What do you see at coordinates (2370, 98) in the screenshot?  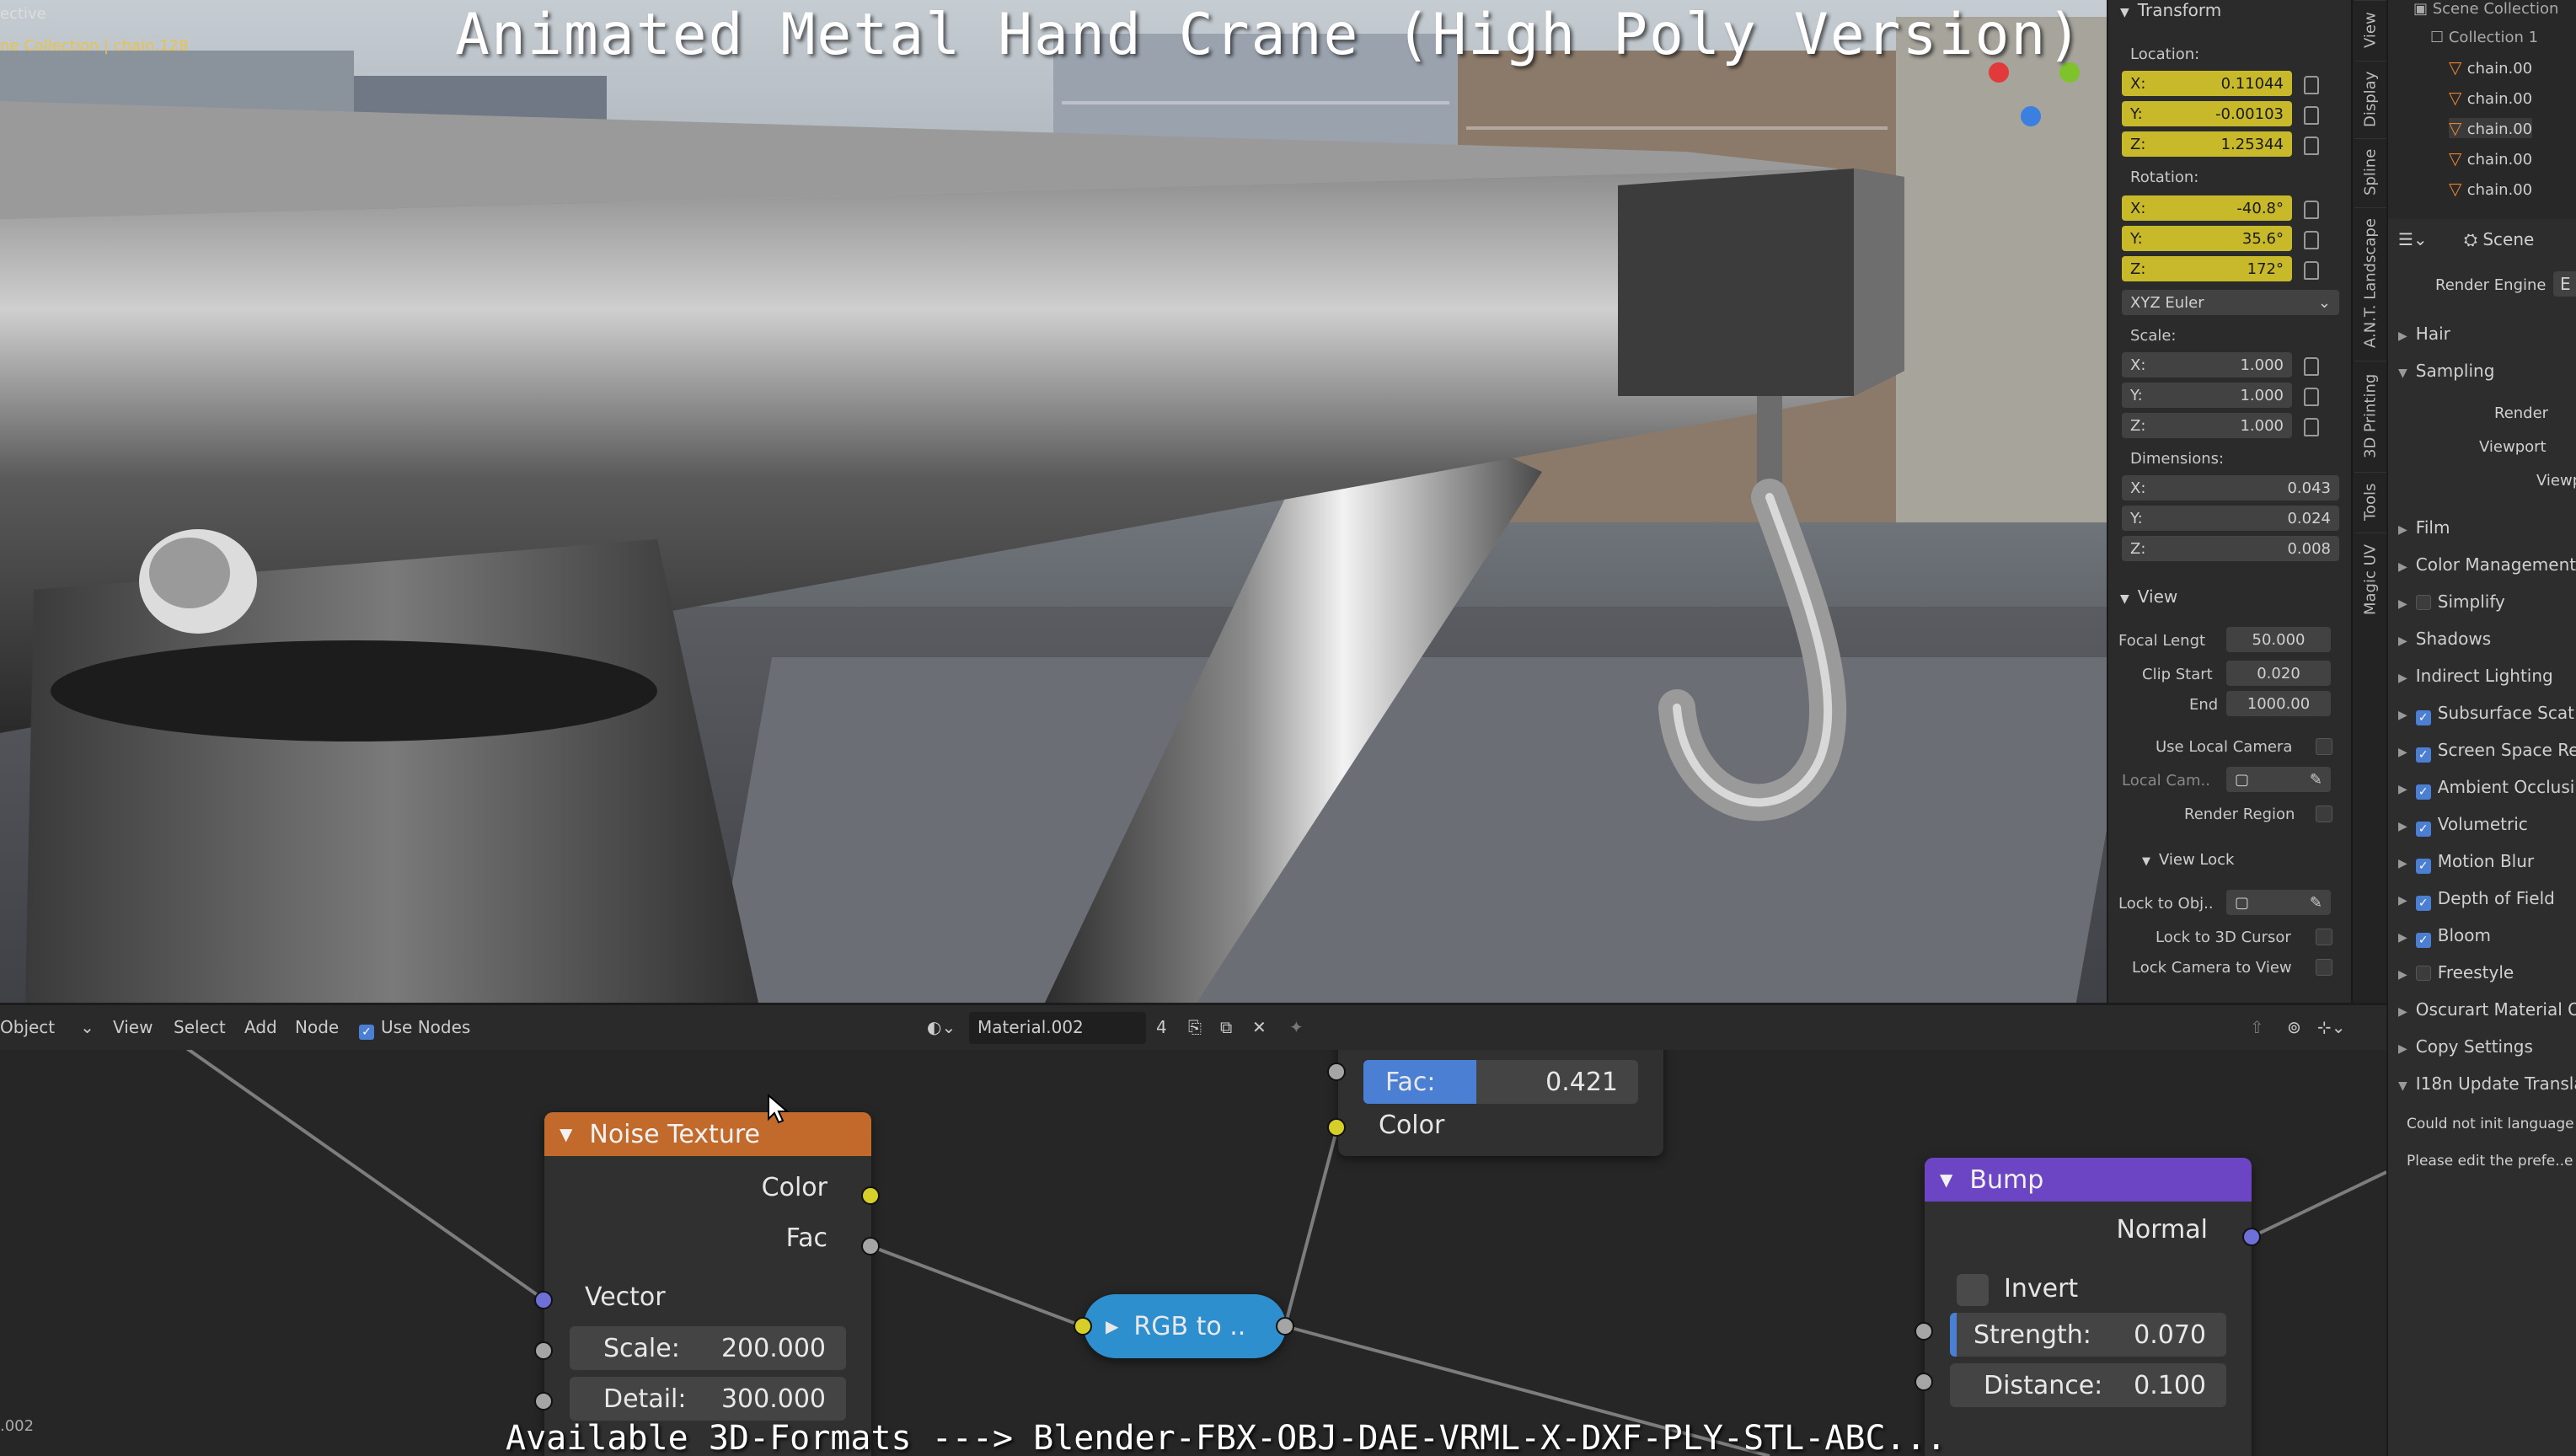 I see `tab-display: Display` at bounding box center [2370, 98].